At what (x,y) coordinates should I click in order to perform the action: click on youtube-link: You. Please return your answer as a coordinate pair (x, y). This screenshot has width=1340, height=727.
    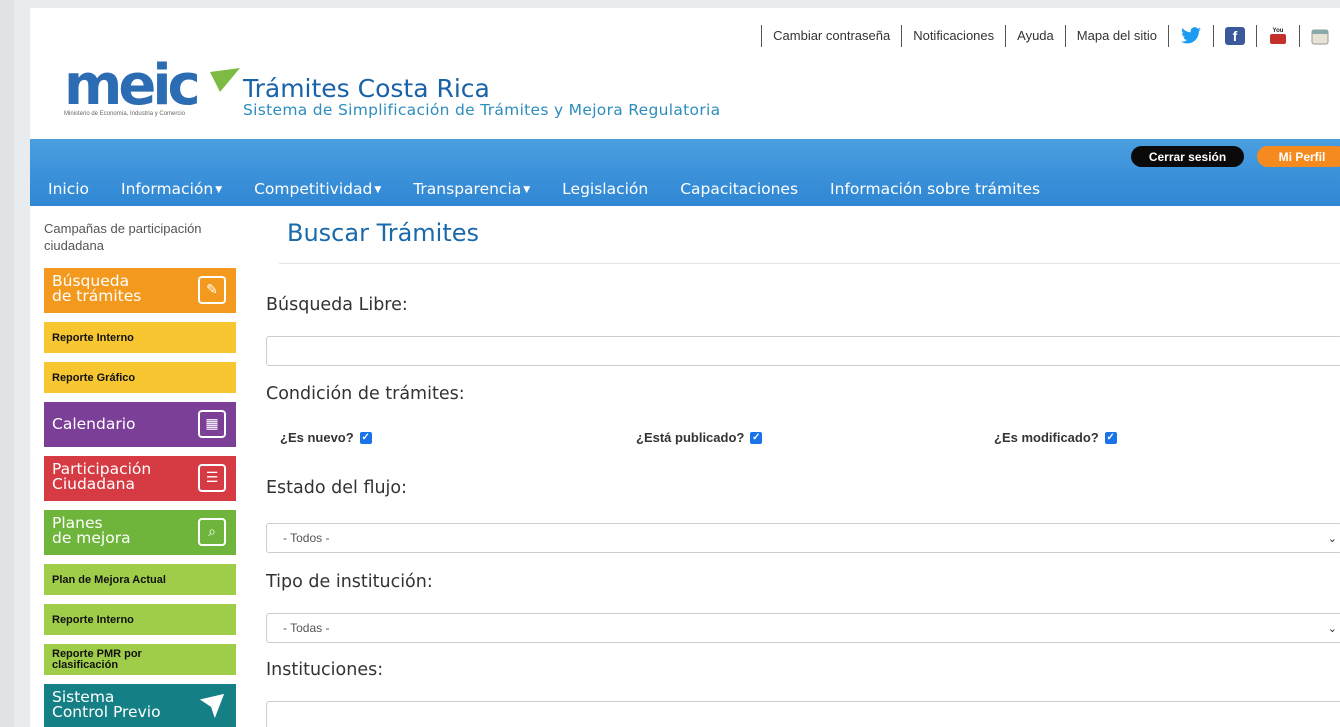
    Looking at the image, I should click on (1277, 36).